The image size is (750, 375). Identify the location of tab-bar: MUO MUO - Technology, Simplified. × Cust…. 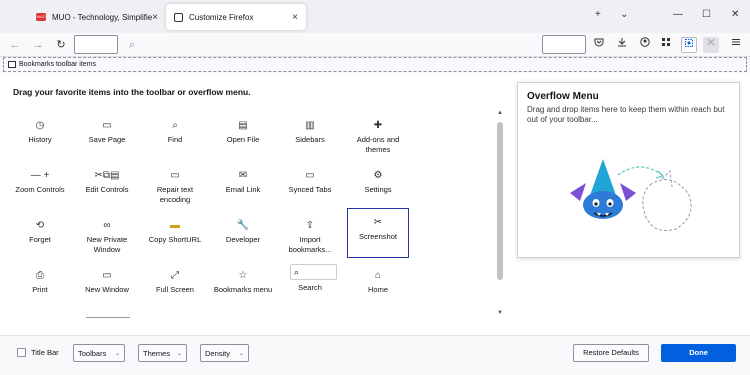
(375, 16).